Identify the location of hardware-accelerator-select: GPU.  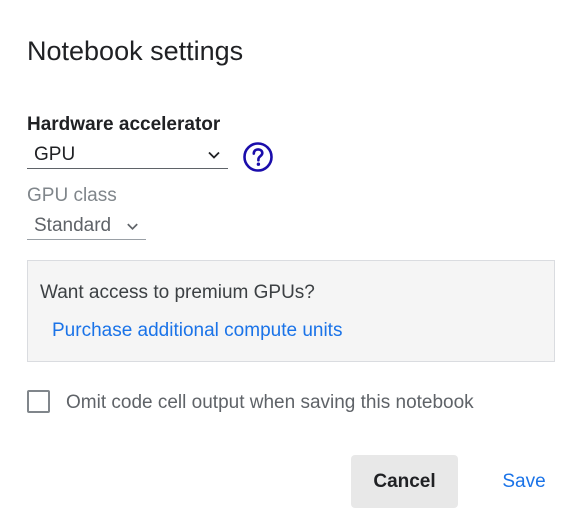
(127, 155).